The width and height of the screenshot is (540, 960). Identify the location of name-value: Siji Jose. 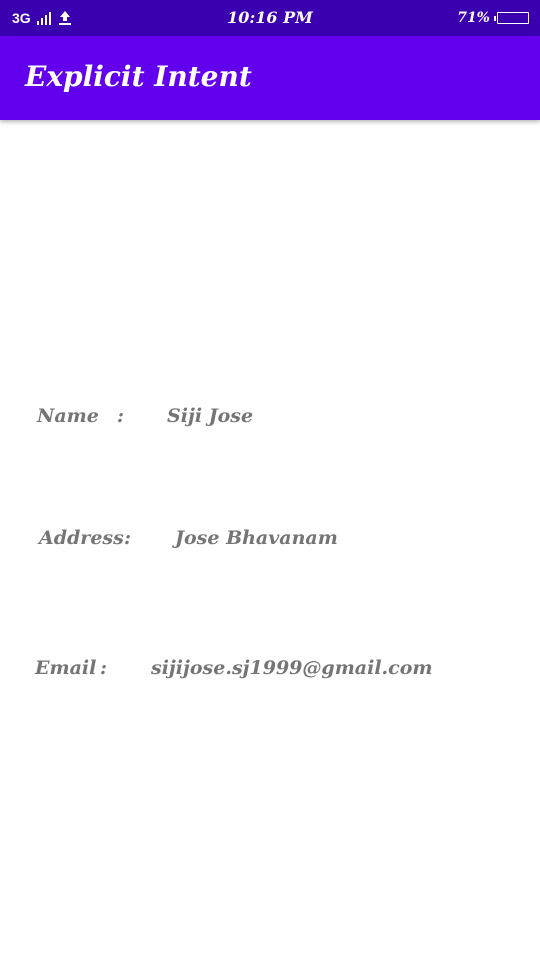
(210, 416).